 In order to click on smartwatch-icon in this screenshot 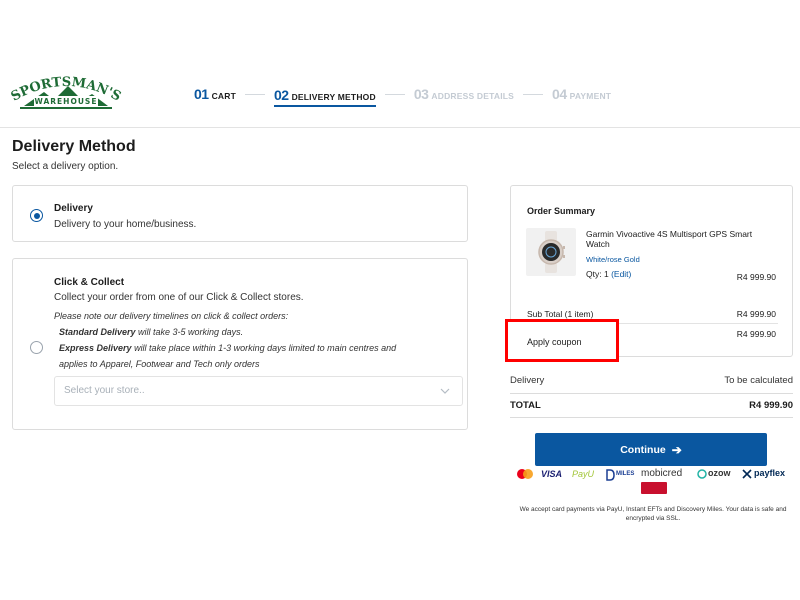, I will do `click(551, 252)`.